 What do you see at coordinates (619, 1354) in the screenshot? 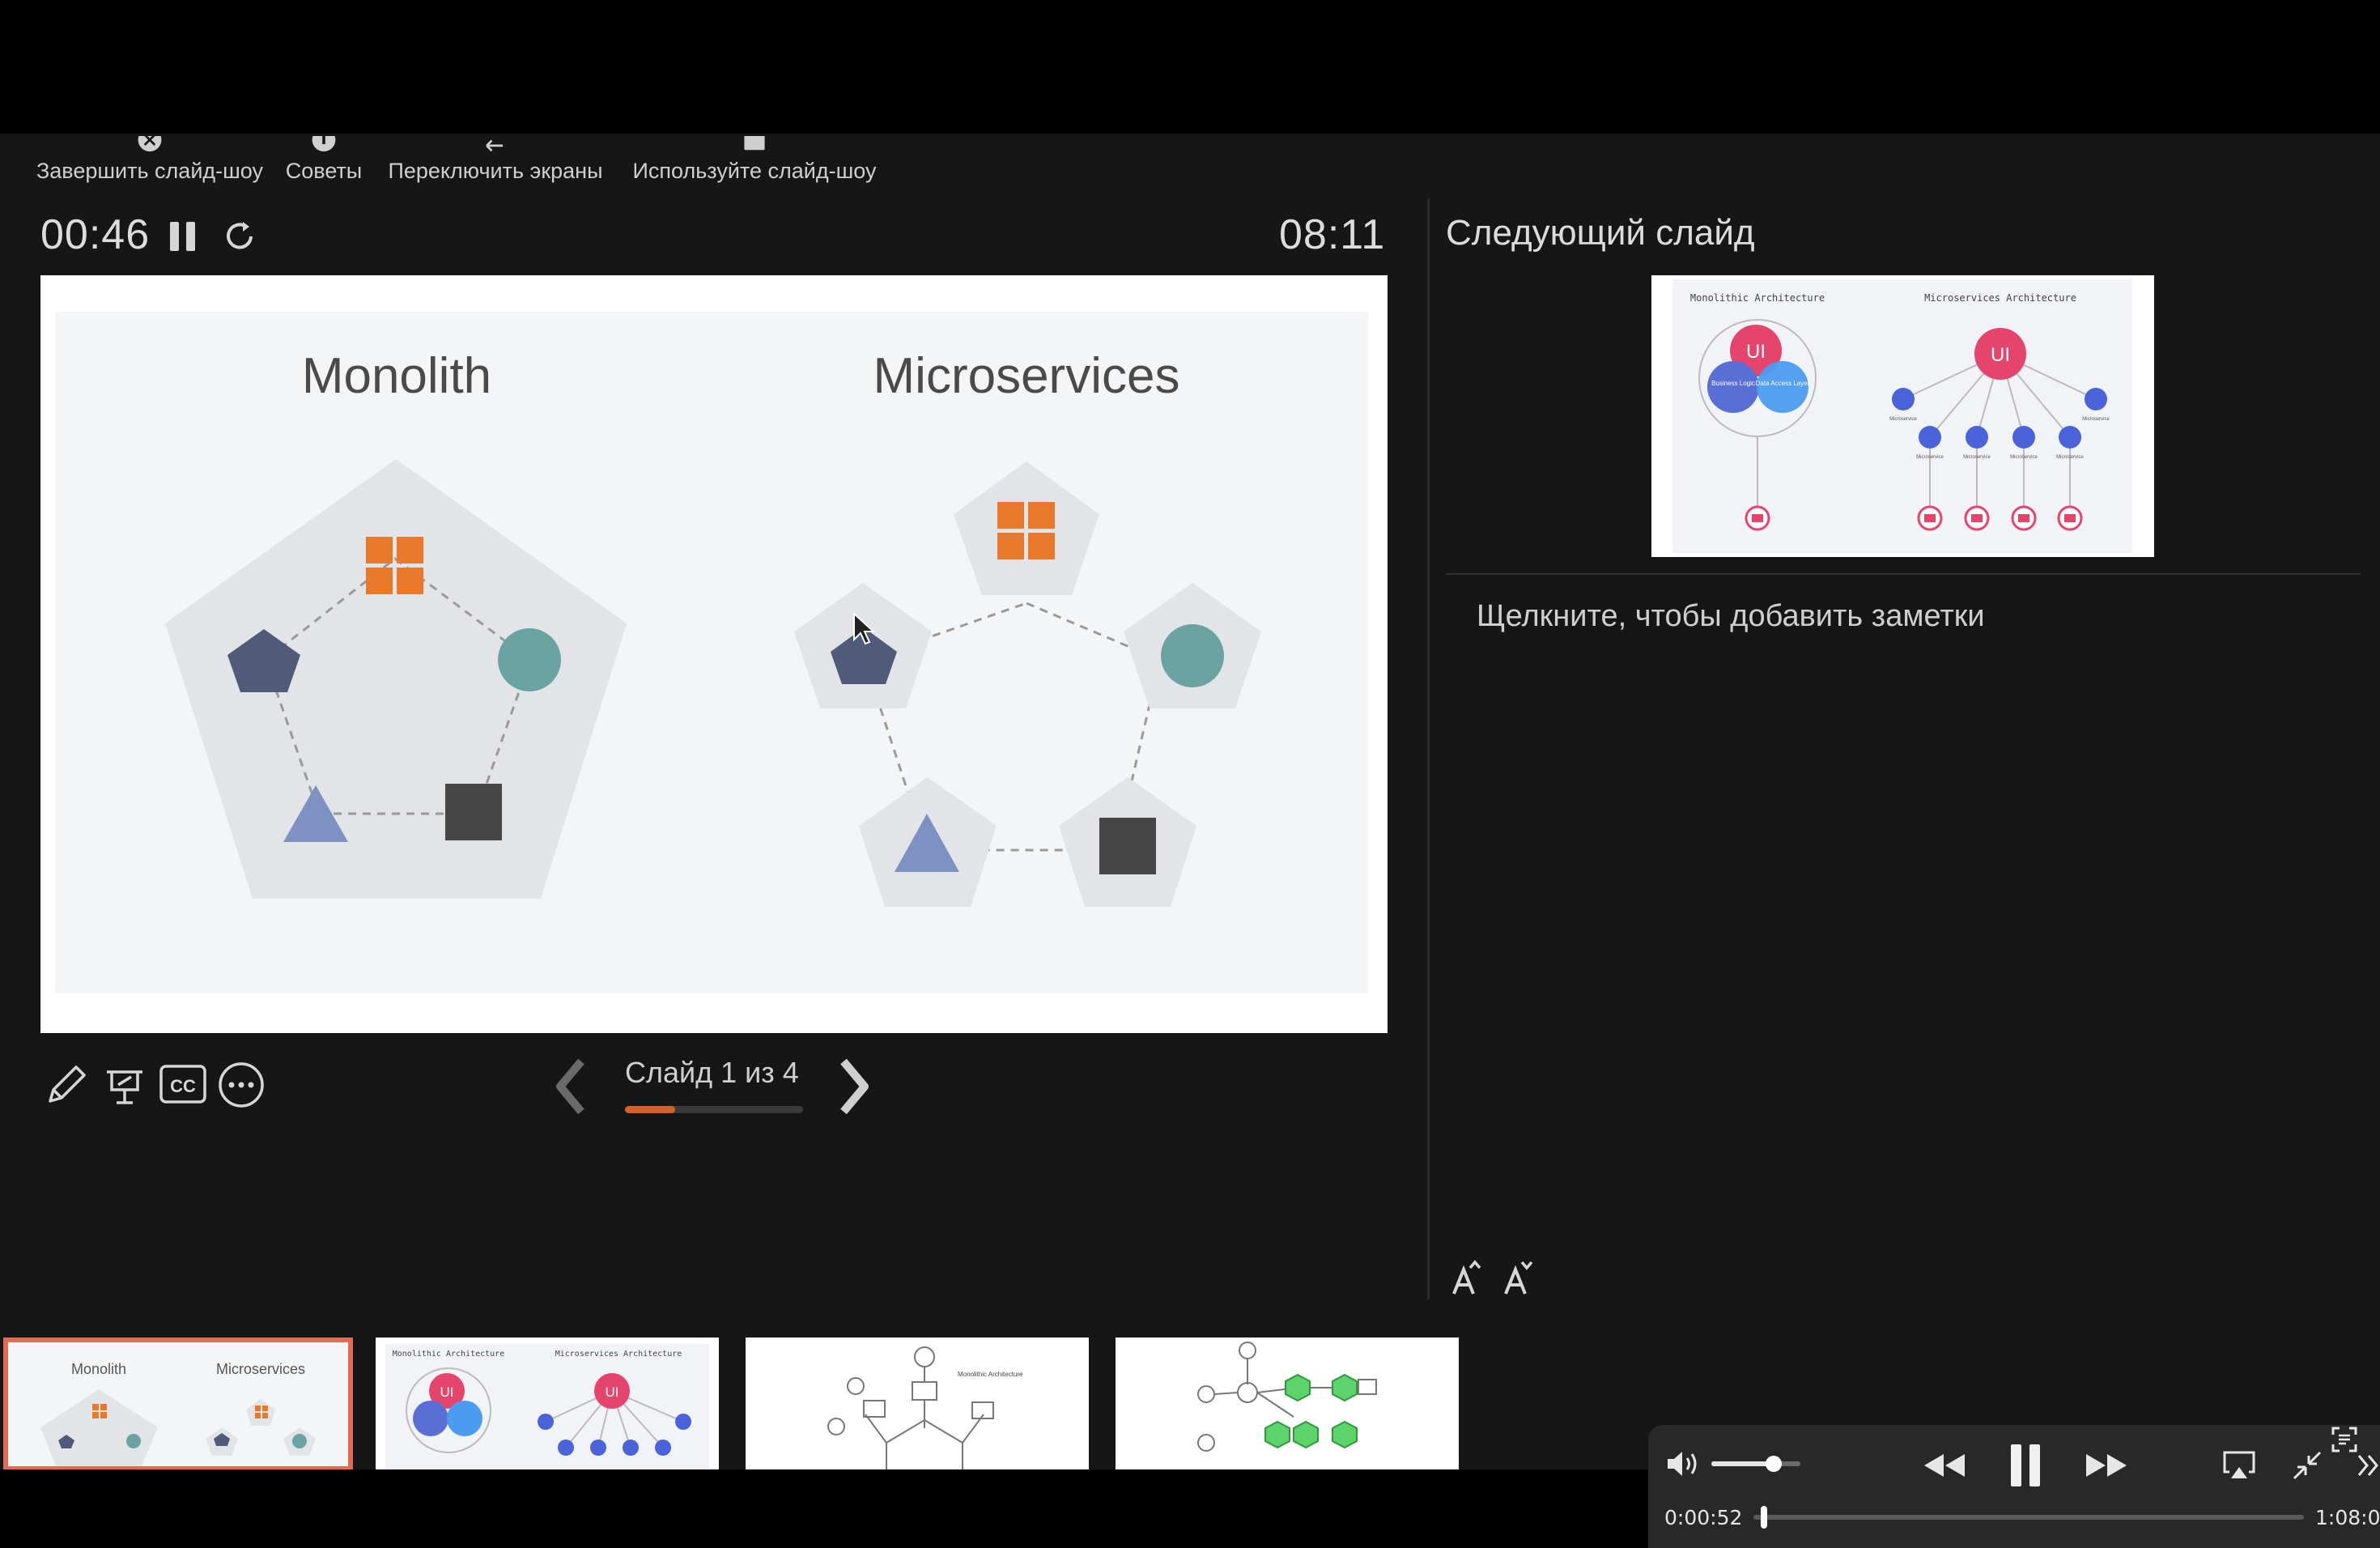
I see `svg-text: Microservices Architecture` at bounding box center [619, 1354].